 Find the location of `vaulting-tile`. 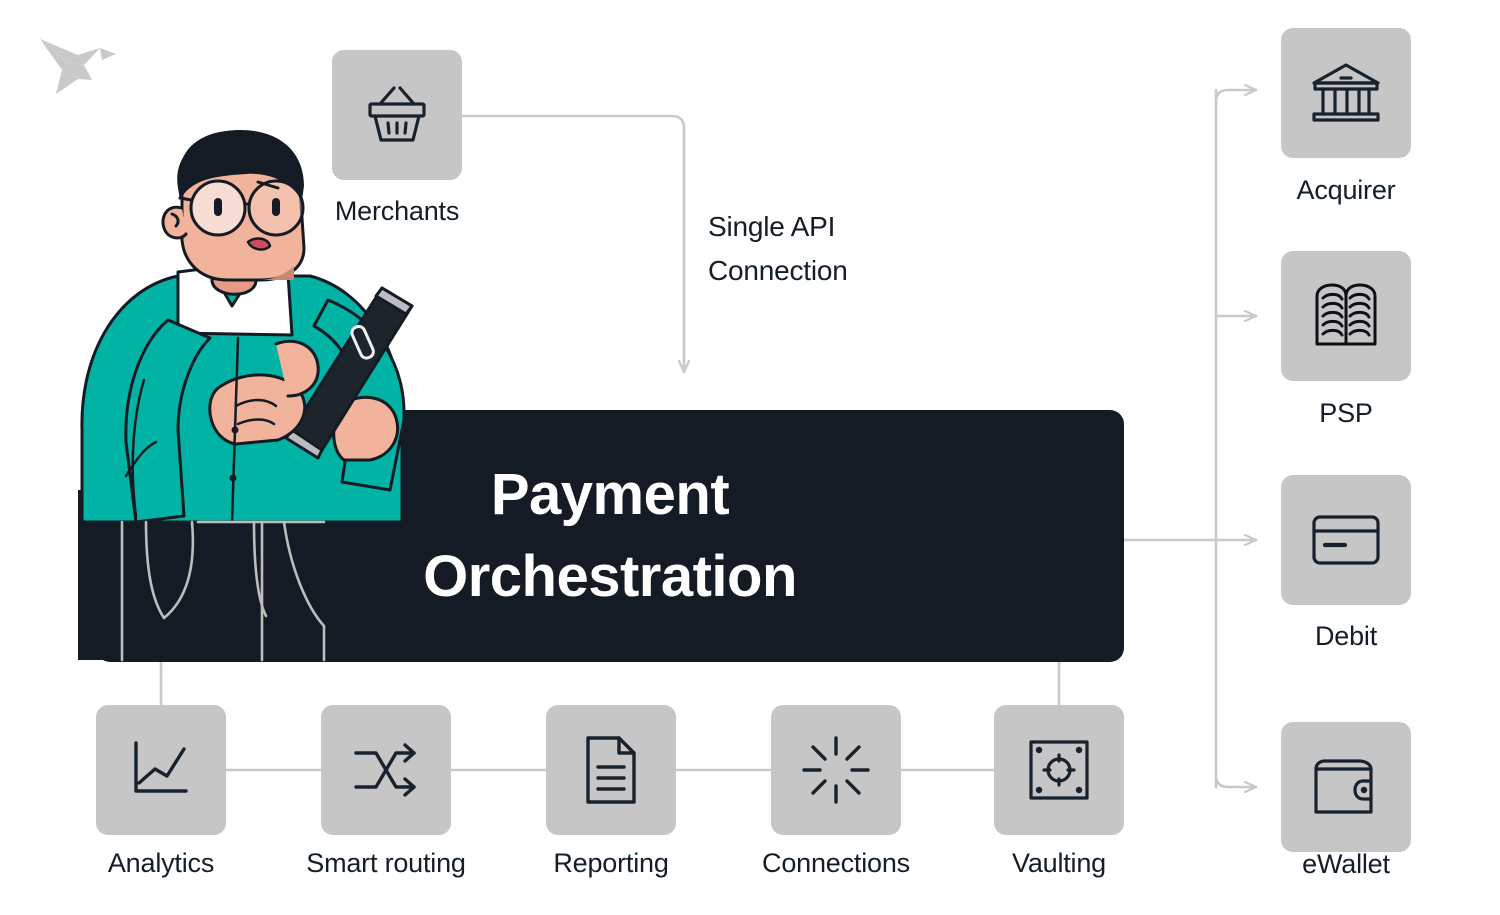

vaulting-tile is located at coordinates (1059, 770).